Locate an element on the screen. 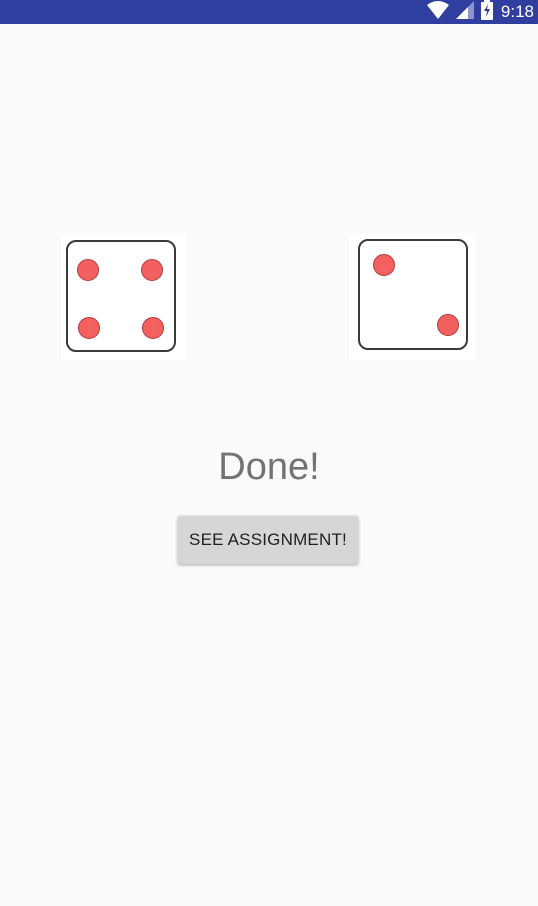  left-die is located at coordinates (123, 296).